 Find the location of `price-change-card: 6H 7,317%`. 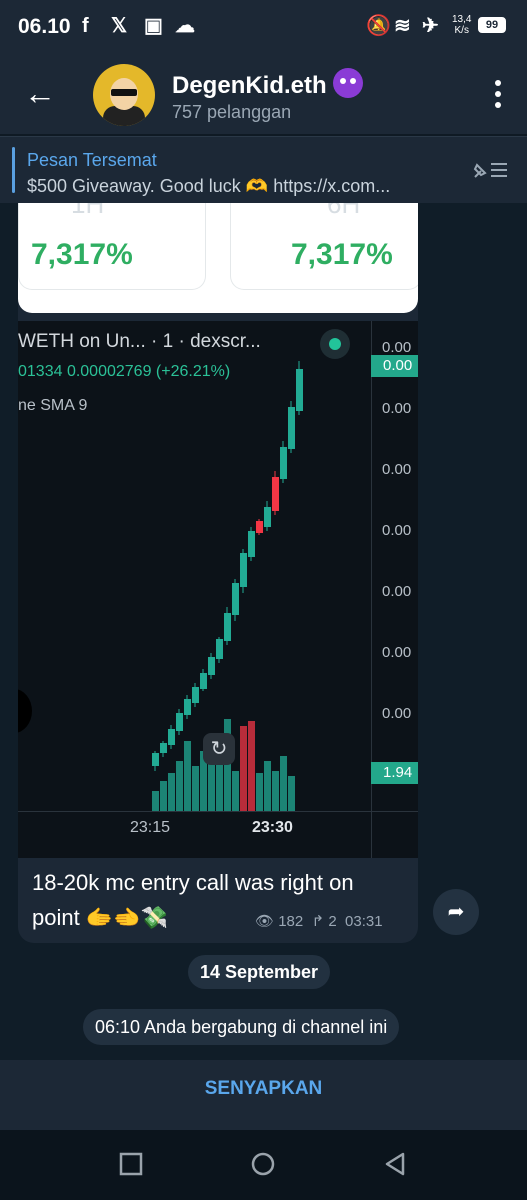

price-change-card: 6H 7,317% is located at coordinates (324, 246).